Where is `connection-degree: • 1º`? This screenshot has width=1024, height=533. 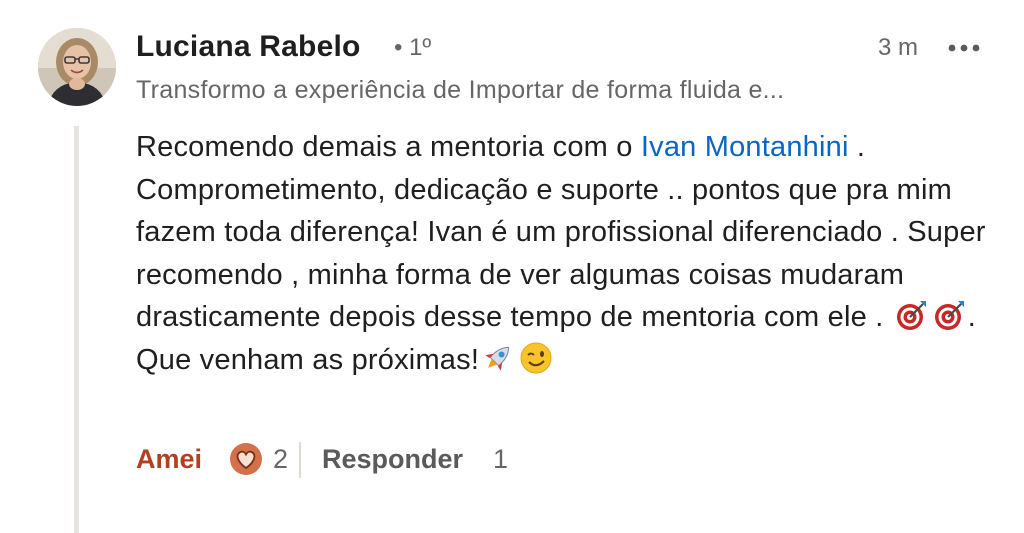 connection-degree: • 1º is located at coordinates (413, 47).